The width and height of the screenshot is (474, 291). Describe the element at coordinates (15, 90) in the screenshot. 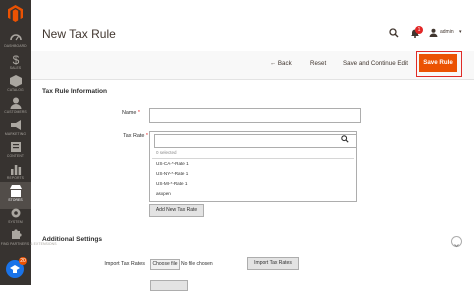

I see `sidebar-item-label: CATALOG` at that location.